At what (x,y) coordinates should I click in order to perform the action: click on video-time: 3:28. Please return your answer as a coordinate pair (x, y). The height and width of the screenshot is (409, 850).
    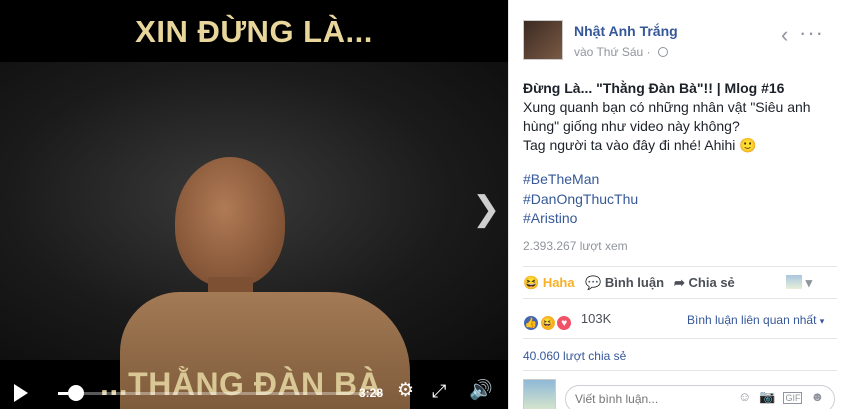
    Looking at the image, I should click on (371, 393).